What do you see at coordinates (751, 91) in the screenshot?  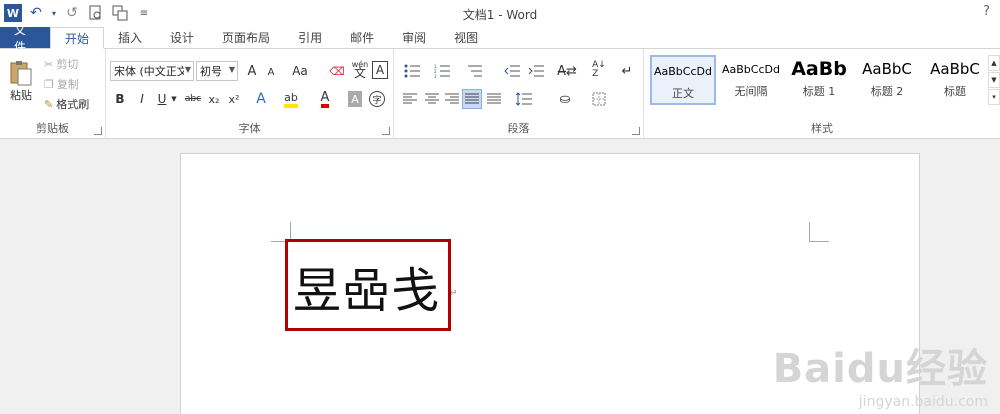 I see `style-no-spacing-name: 无间隔` at bounding box center [751, 91].